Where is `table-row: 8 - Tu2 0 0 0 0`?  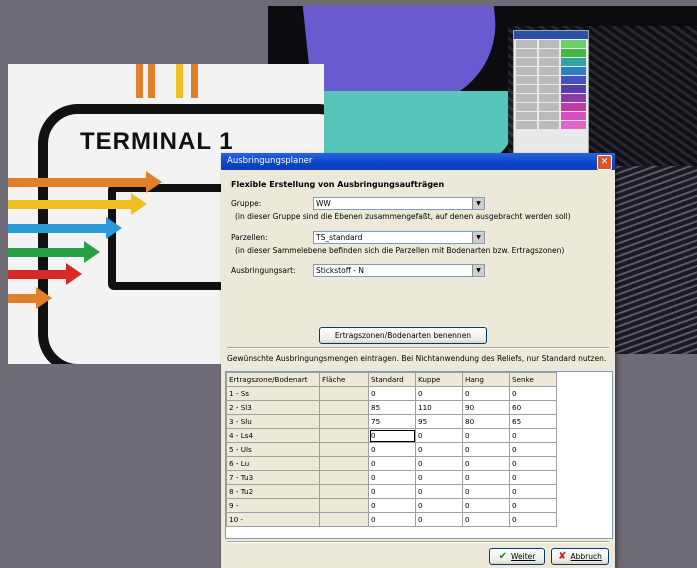 table-row: 8 - Tu2 0 0 0 0 is located at coordinates (391, 491).